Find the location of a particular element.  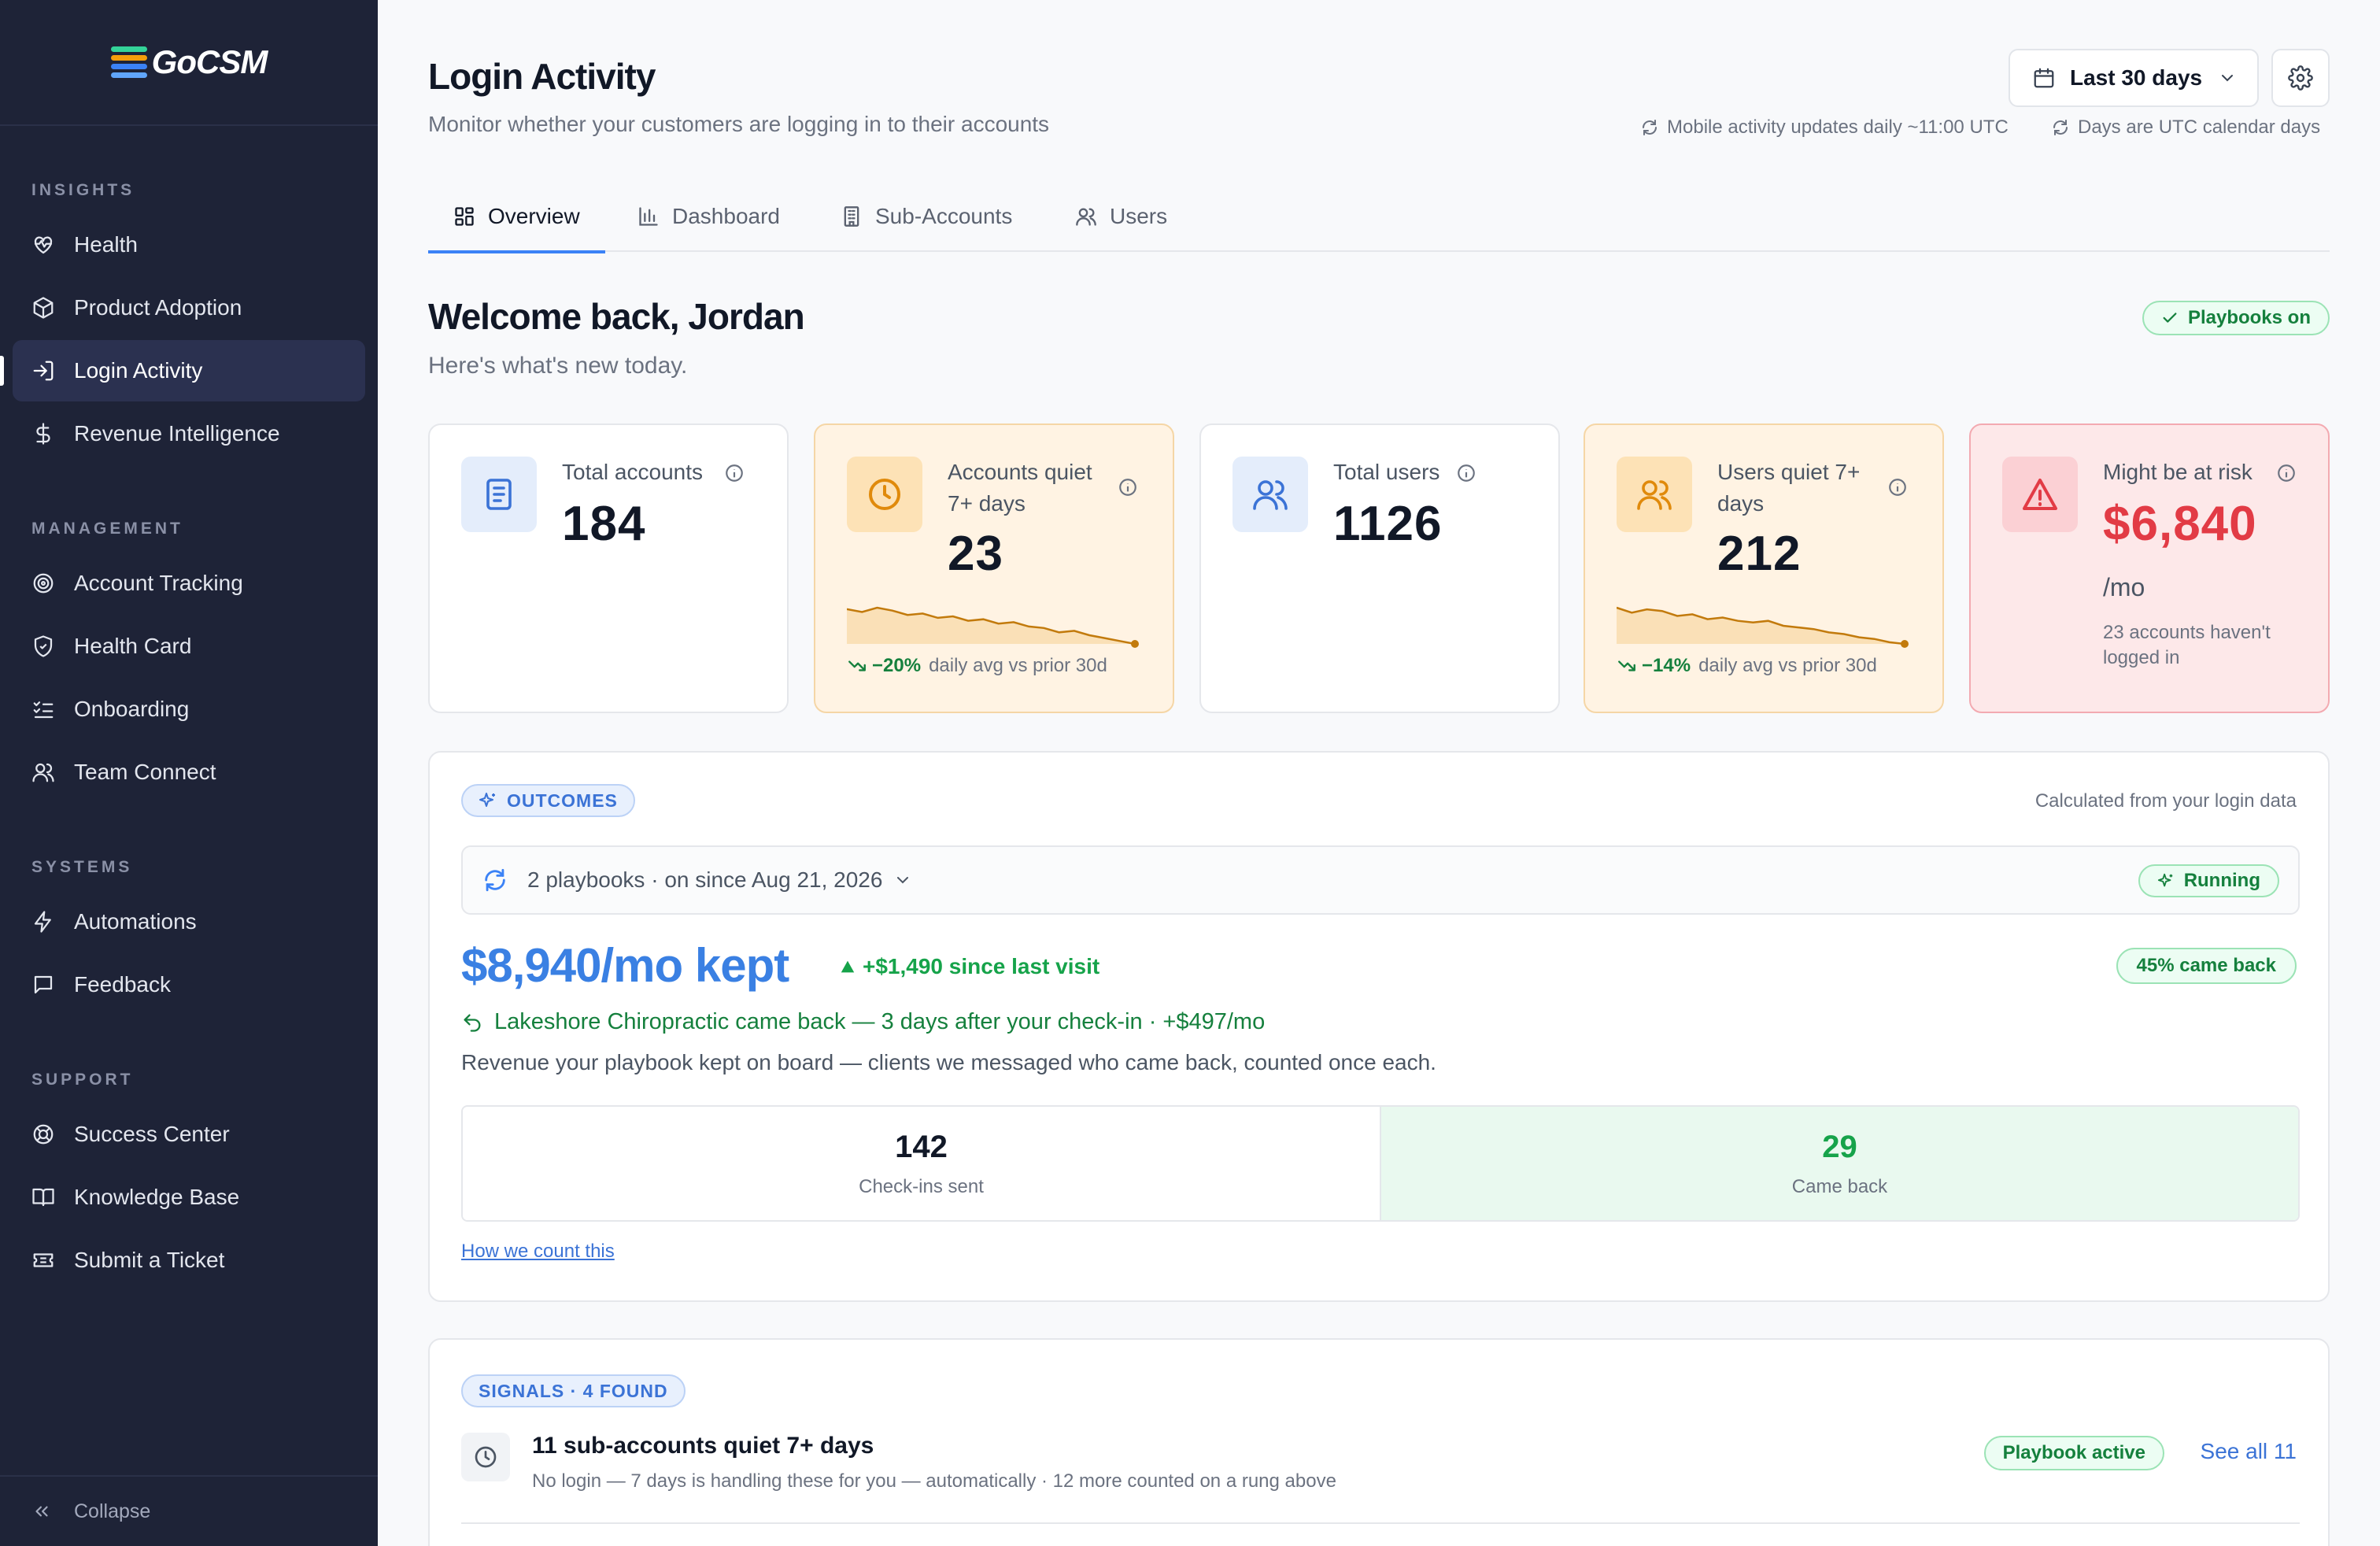

sidebar-item-label: Team Connect is located at coordinates (145, 772).